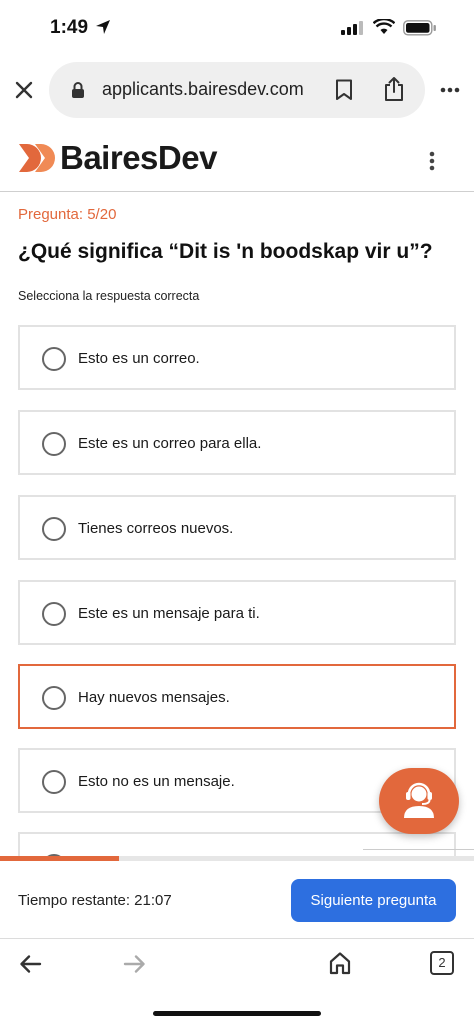 This screenshot has height=1025, width=474. What do you see at coordinates (237, 696) in the screenshot?
I see `answer-option-selected: Hay nuevos mensajes.` at bounding box center [237, 696].